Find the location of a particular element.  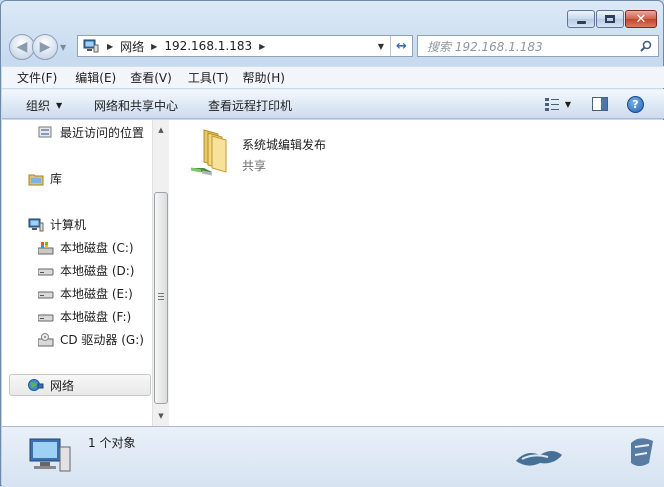

scroll-thumb is located at coordinates (161, 298).